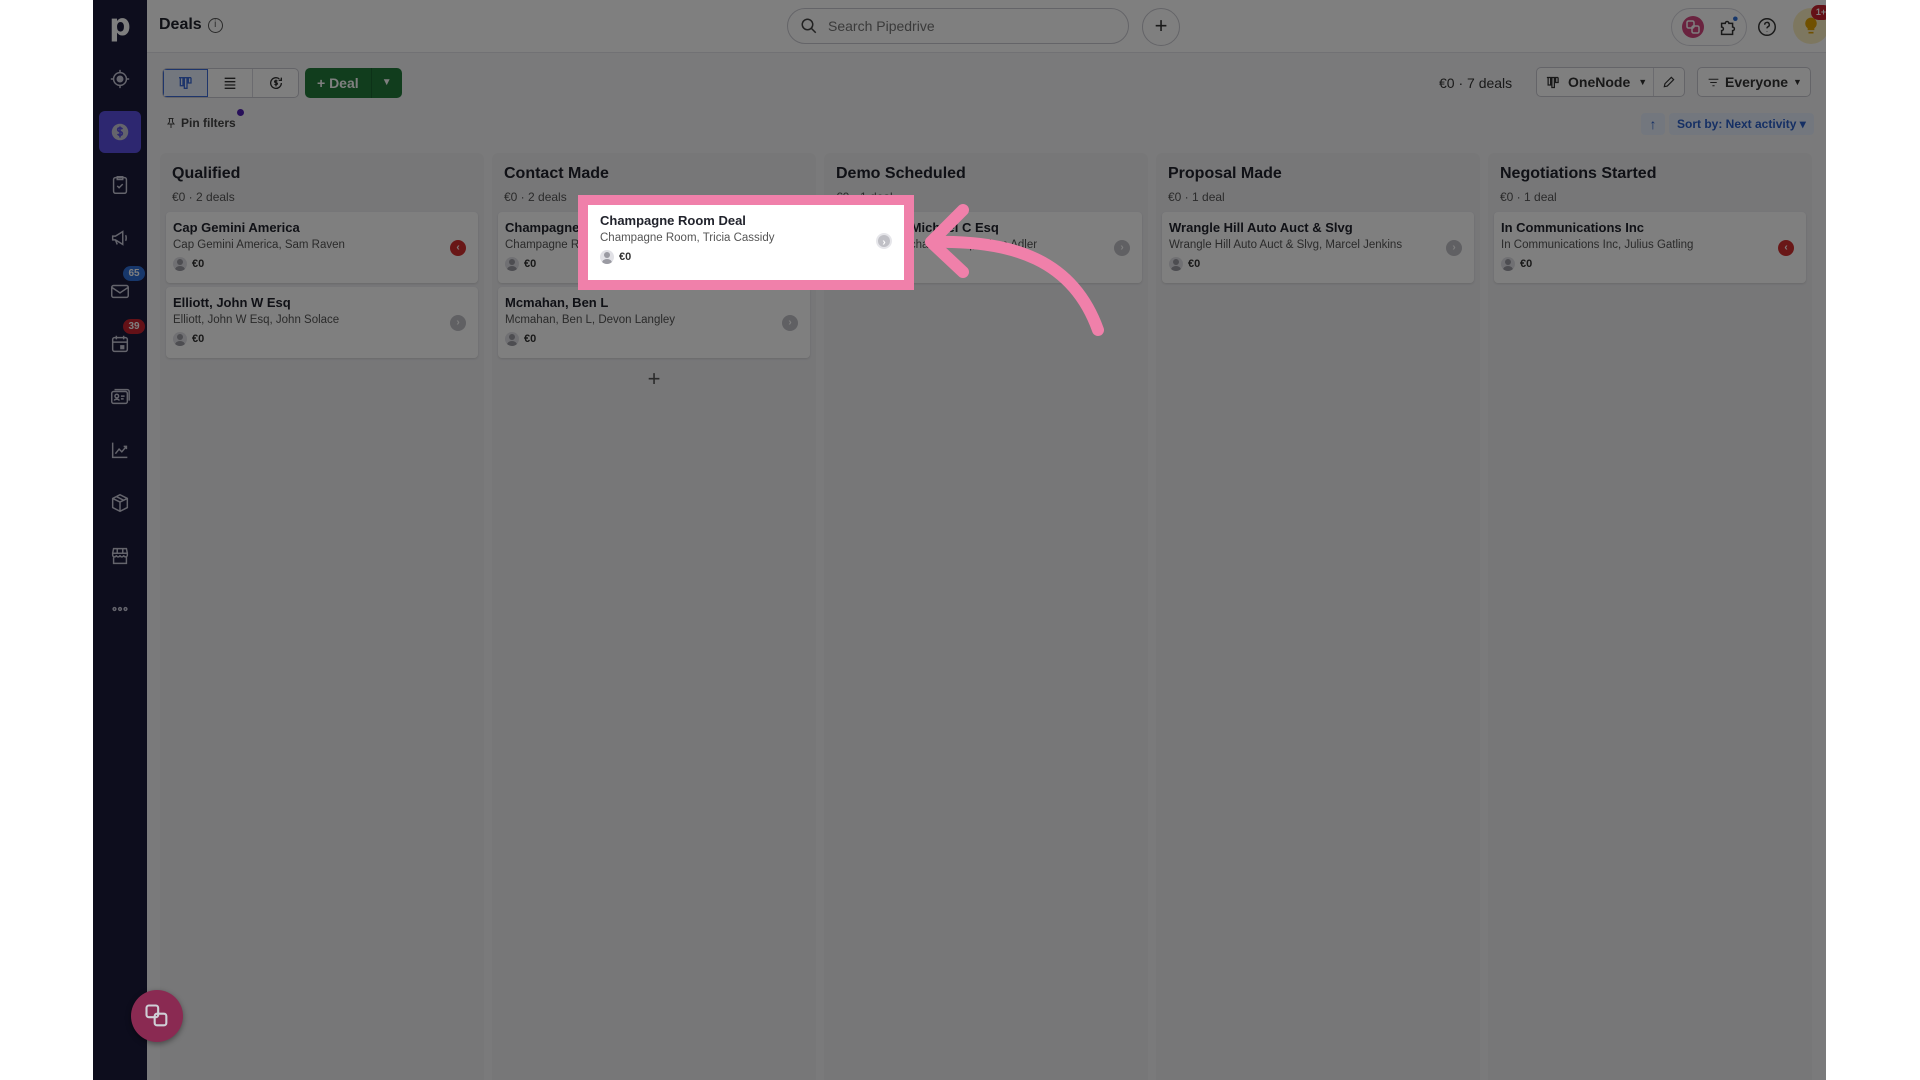 The height and width of the screenshot is (1080, 1920). What do you see at coordinates (206, 173) in the screenshot?
I see `stage-title: Qualified` at bounding box center [206, 173].